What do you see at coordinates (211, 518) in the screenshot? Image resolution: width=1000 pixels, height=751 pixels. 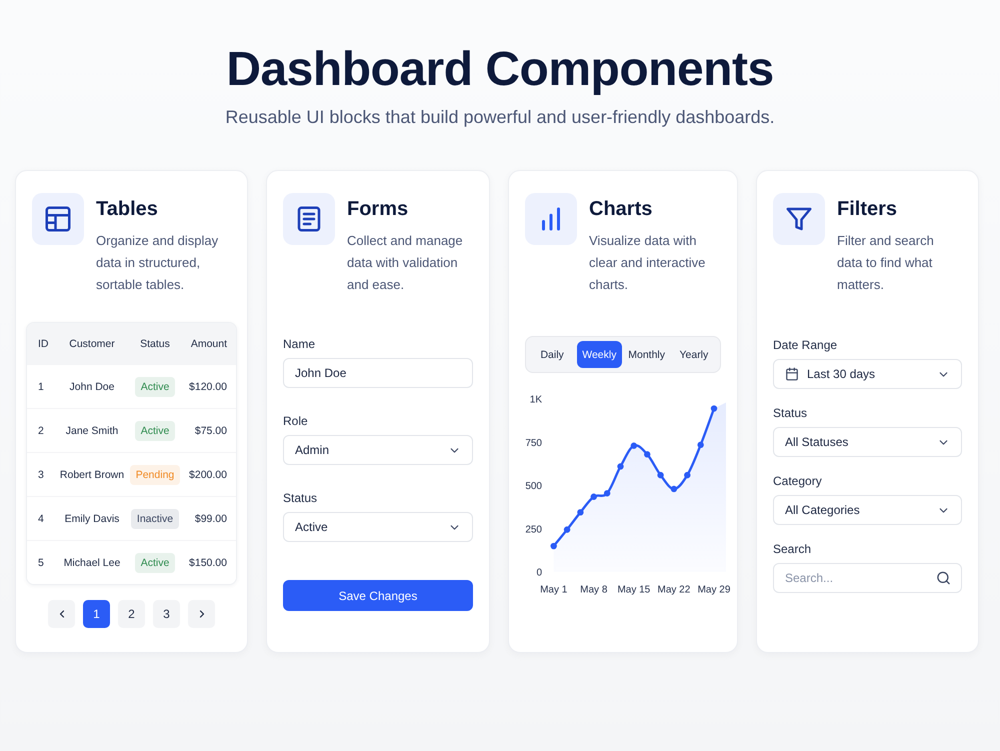 I see `table-cell-text: $99.00` at bounding box center [211, 518].